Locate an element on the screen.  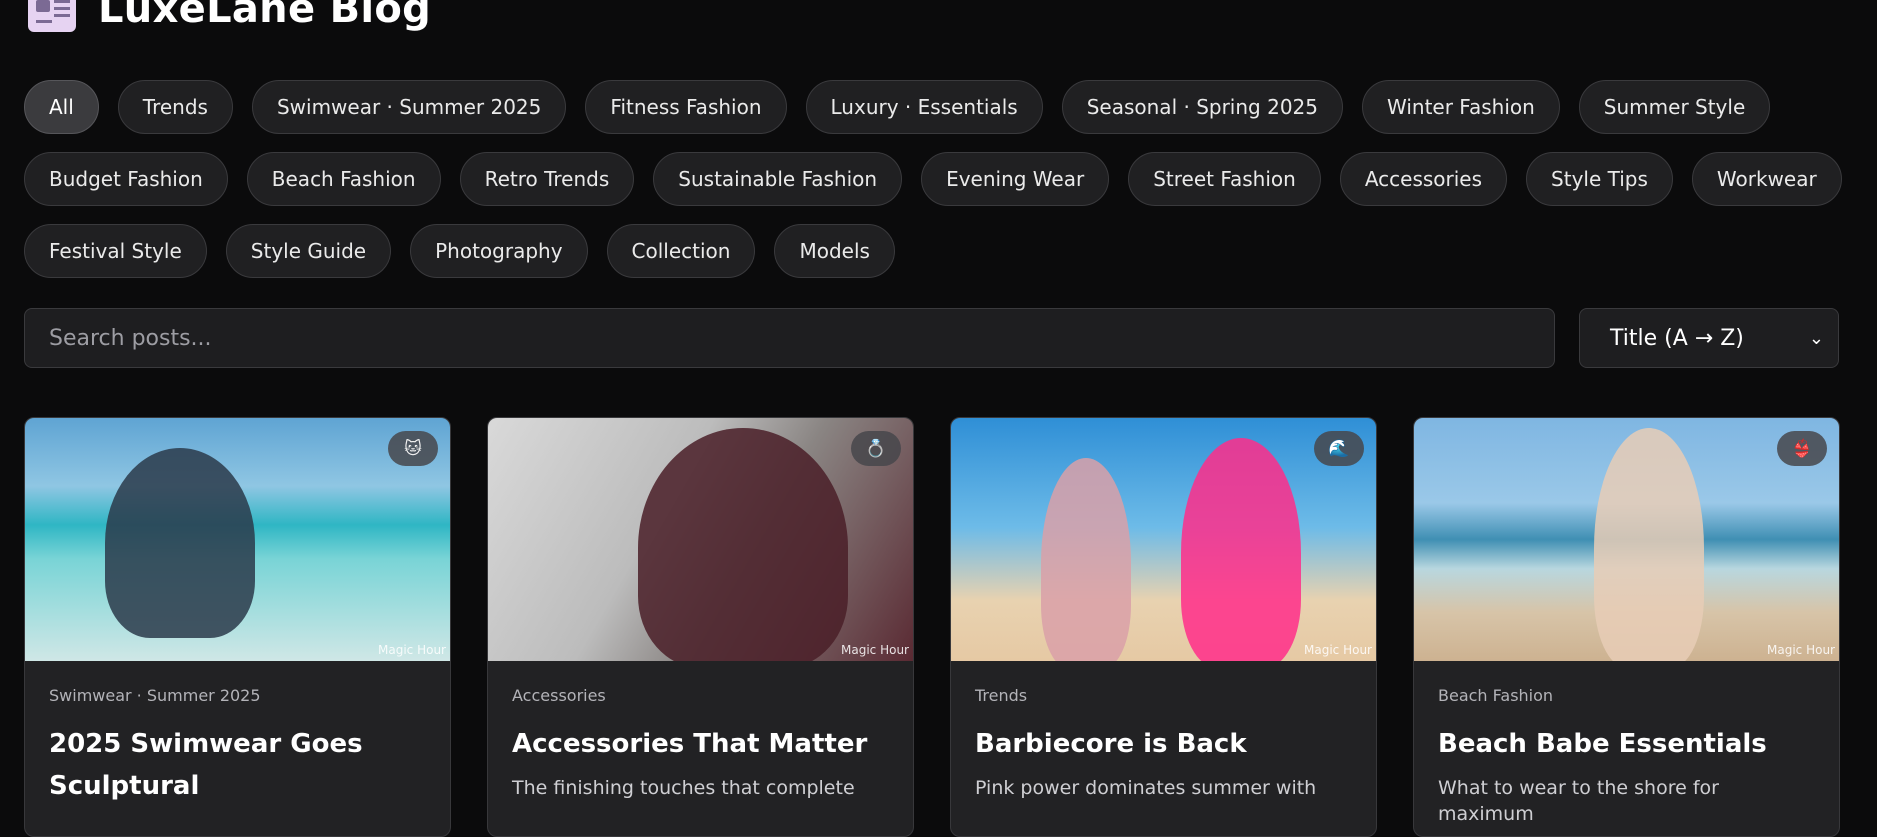
post-category: Swimwear · Summer 2025 is located at coordinates (155, 695).